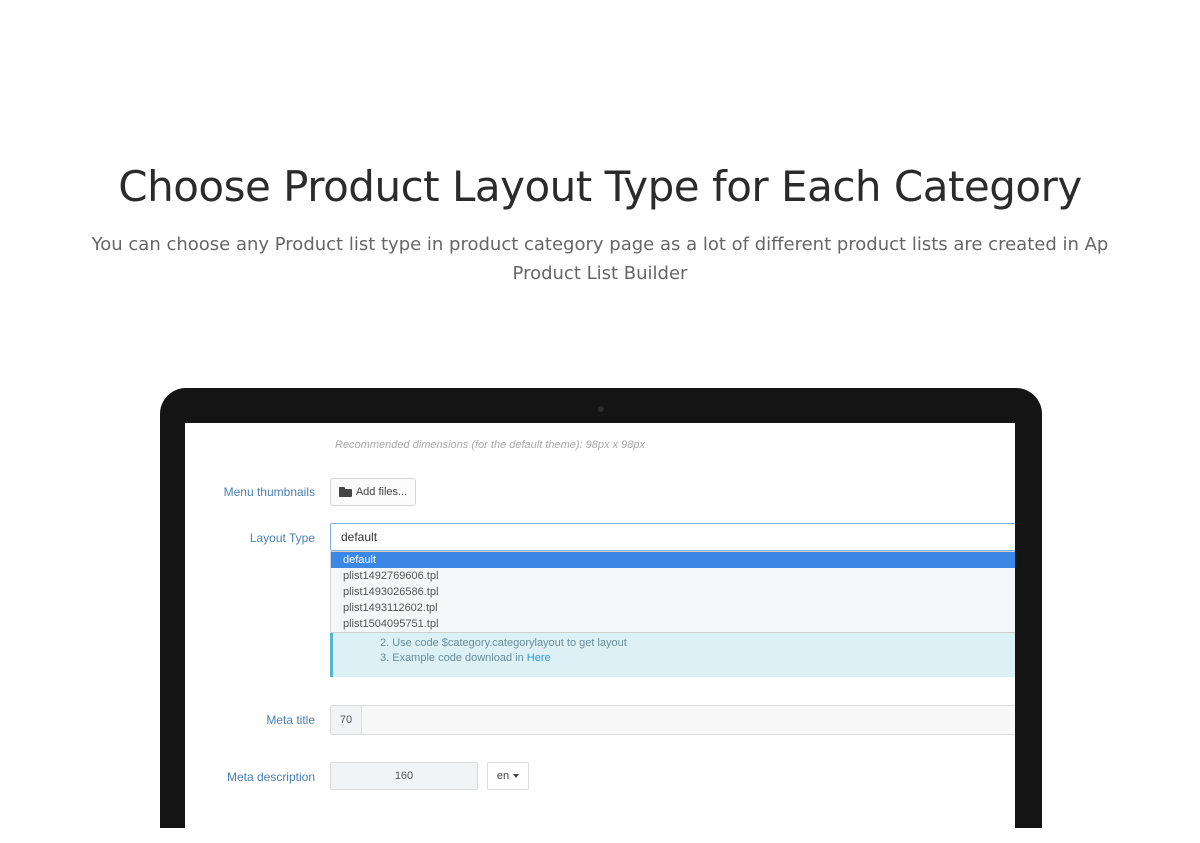 This screenshot has height=843, width=1200. I want to click on meta-title-field: 70, so click(672, 720).